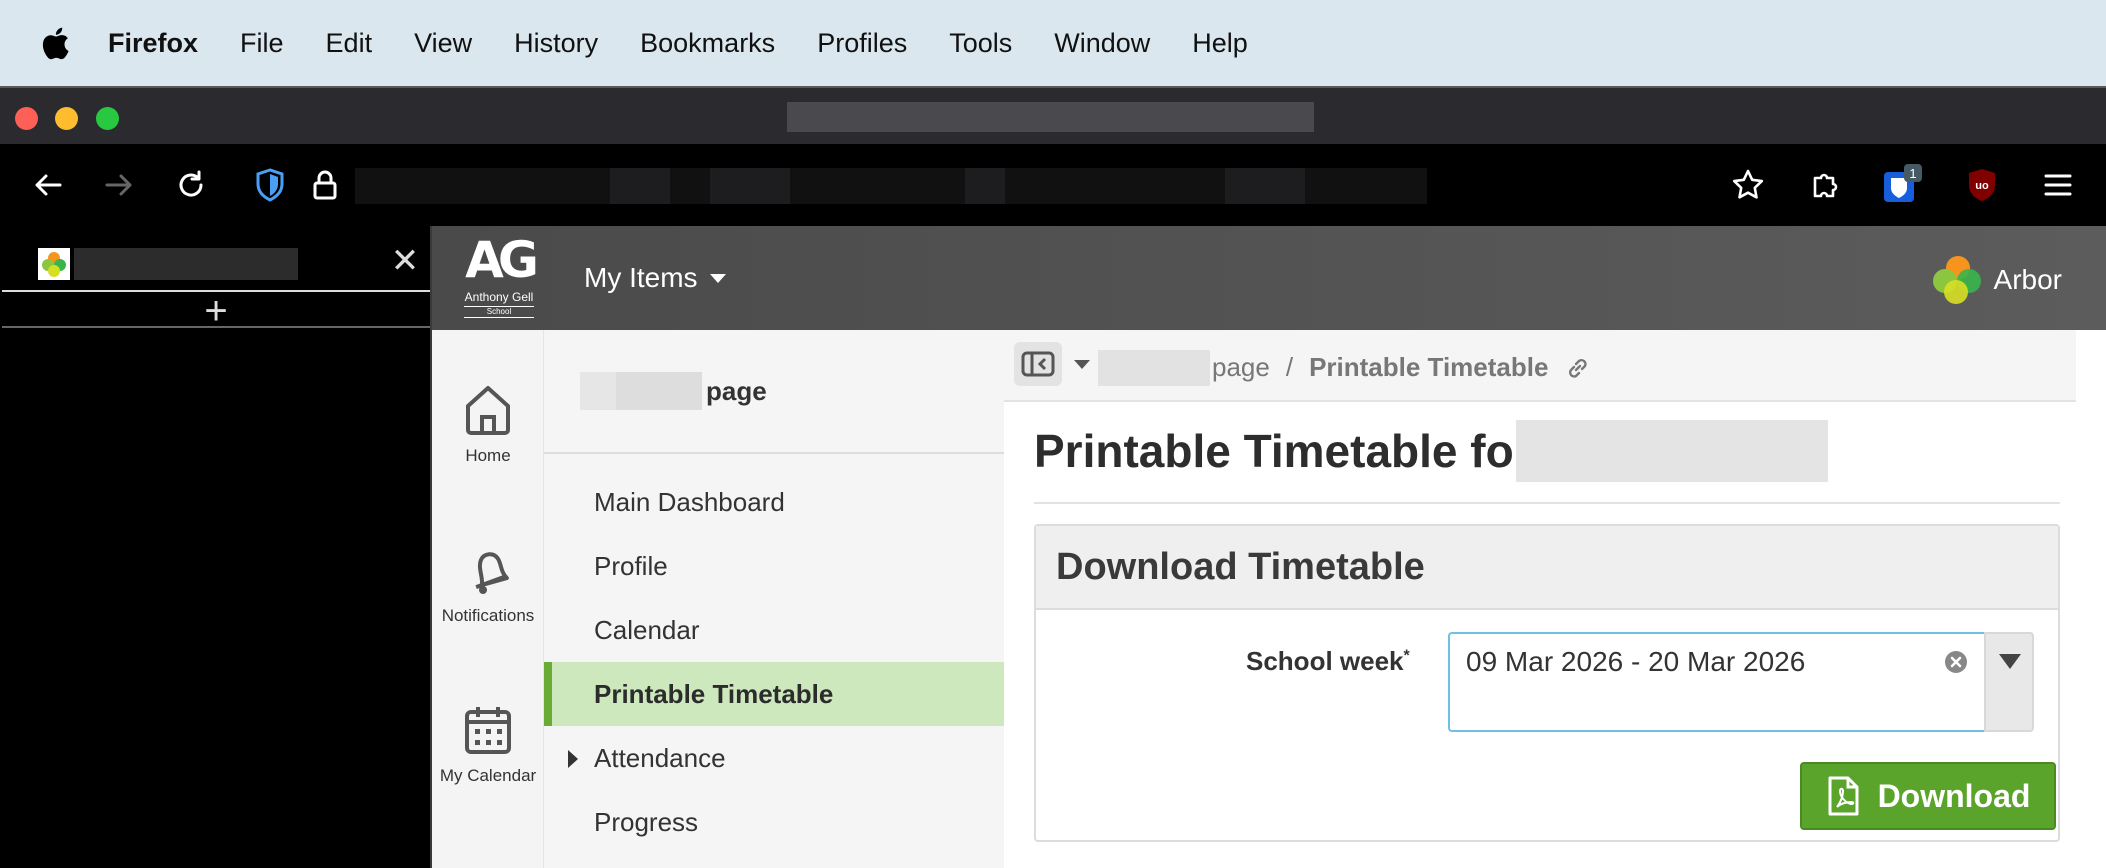  I want to click on page-title: Printable Timetable for, so click(1283, 451).